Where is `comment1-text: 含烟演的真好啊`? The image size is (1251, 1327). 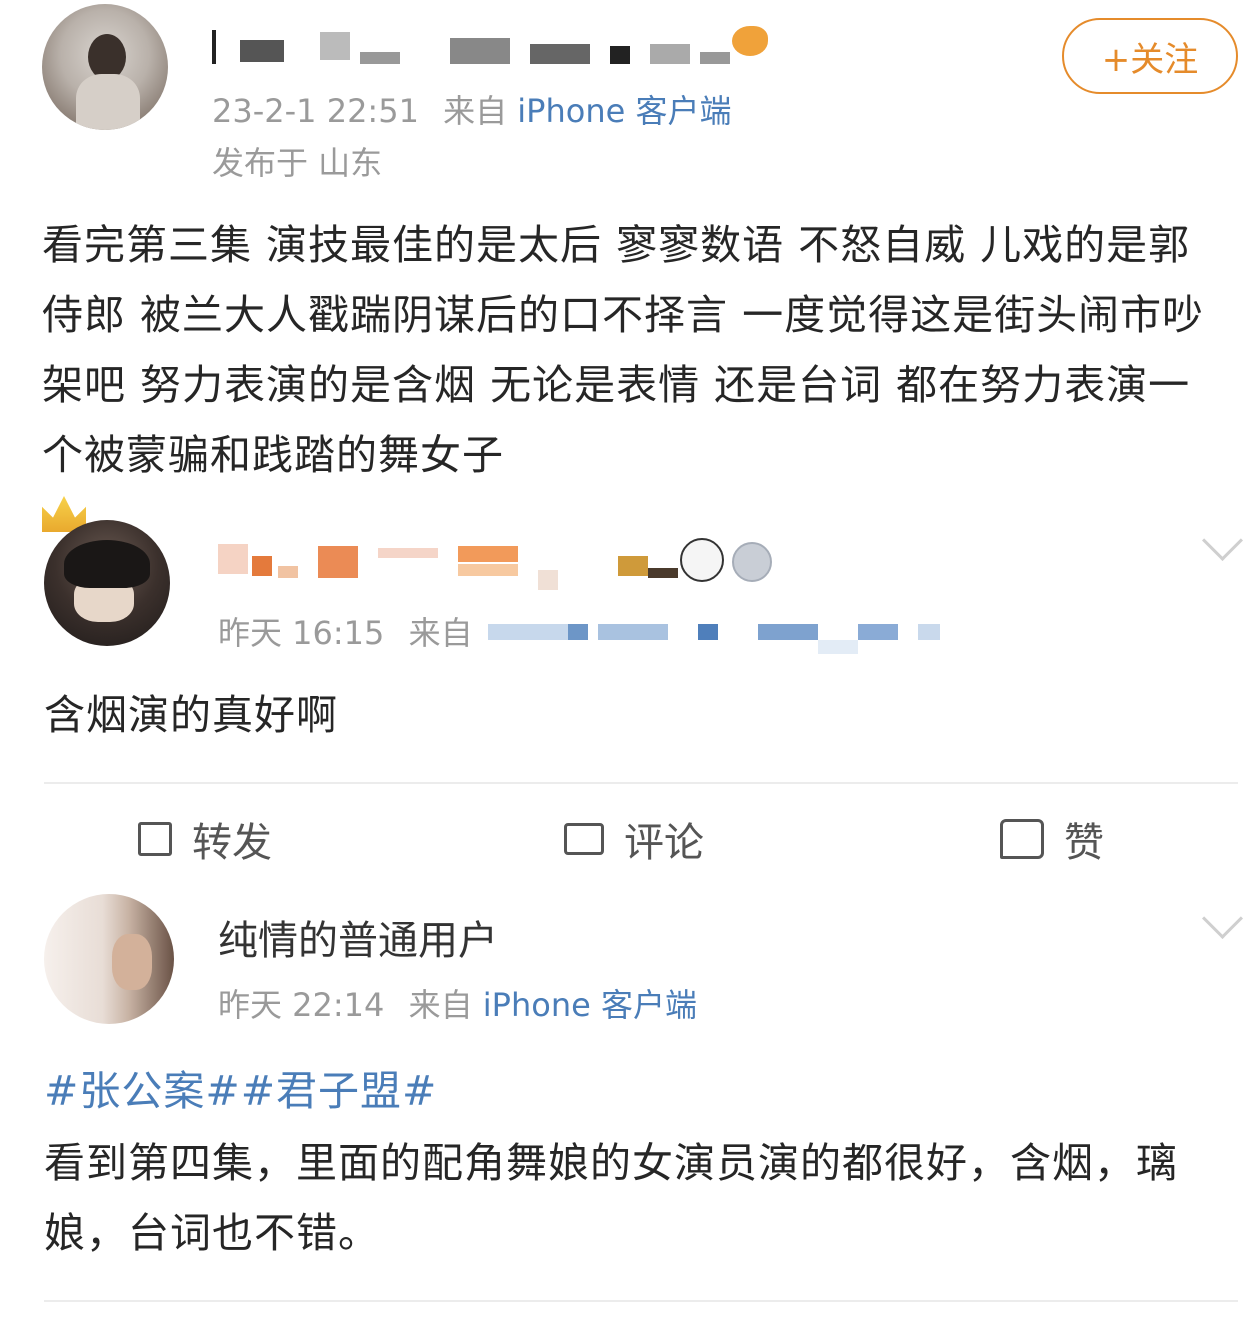
comment1-text: 含烟演的真好啊 is located at coordinates (191, 715).